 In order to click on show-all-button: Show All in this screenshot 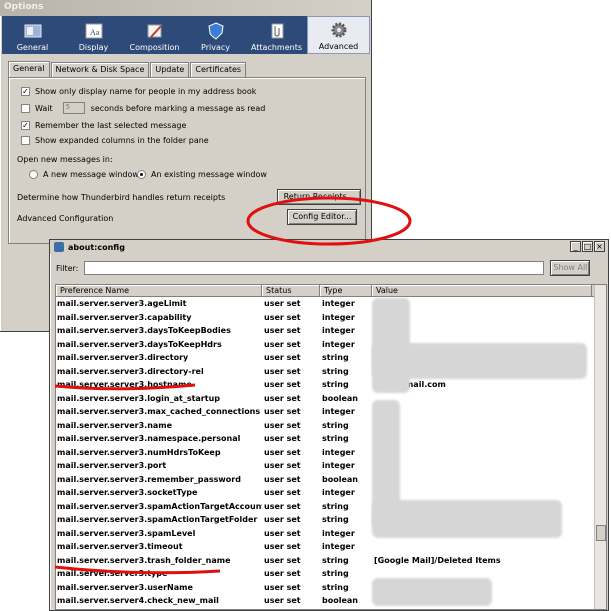, I will do `click(570, 268)`.